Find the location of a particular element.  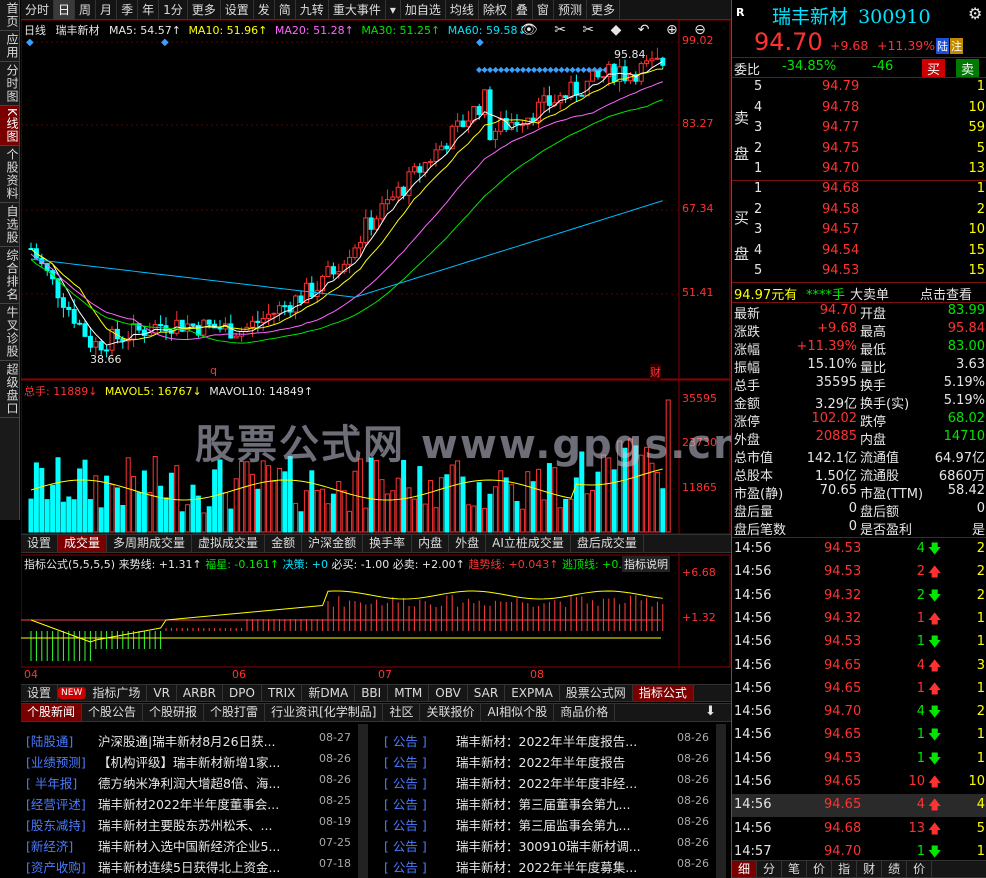

rtabs-0: 细 is located at coordinates (745, 869).